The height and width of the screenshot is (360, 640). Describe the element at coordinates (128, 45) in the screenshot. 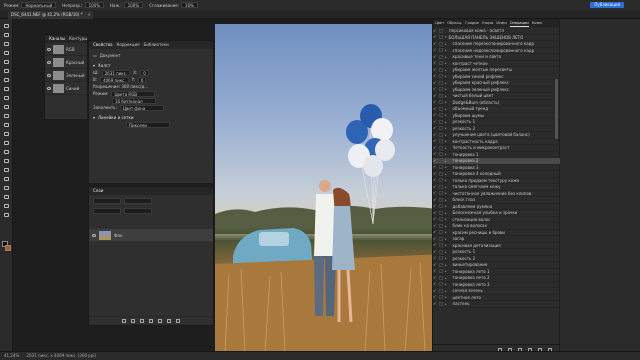

I see `tab-adjustments: Коррекция` at that location.